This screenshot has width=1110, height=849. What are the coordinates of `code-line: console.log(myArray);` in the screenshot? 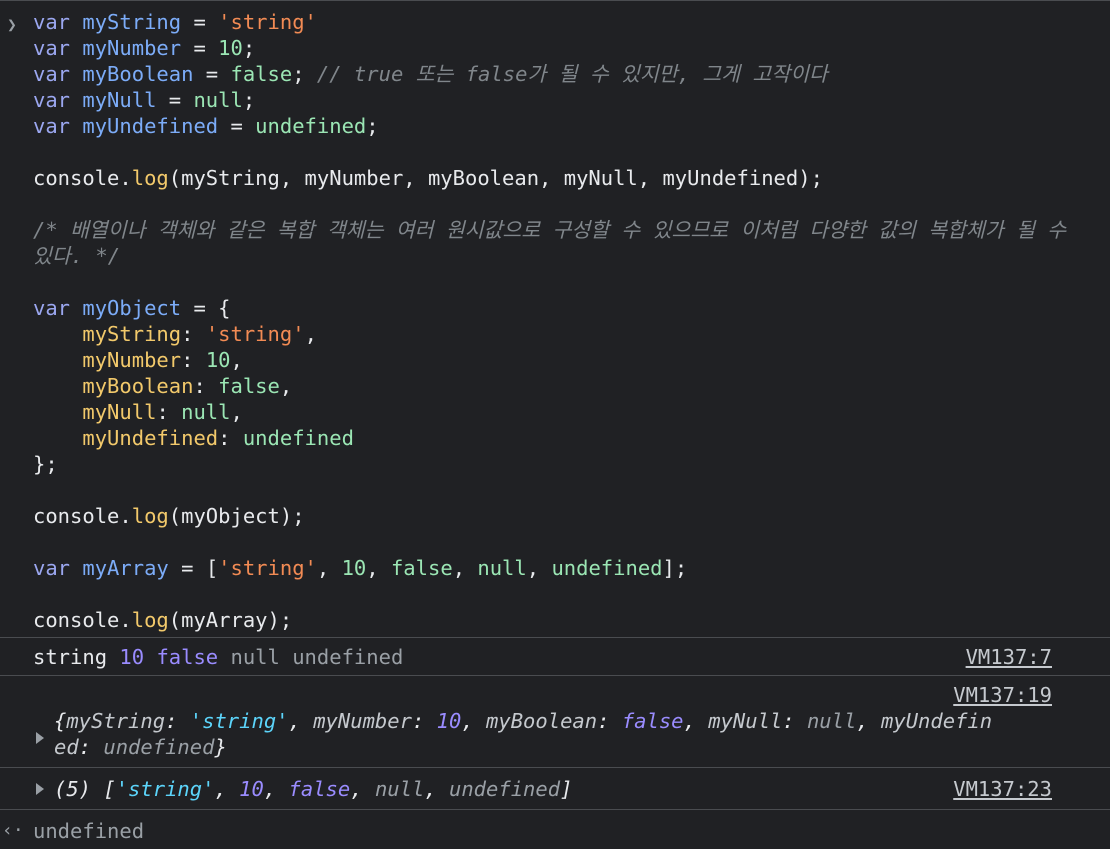 It's located at (163, 620).